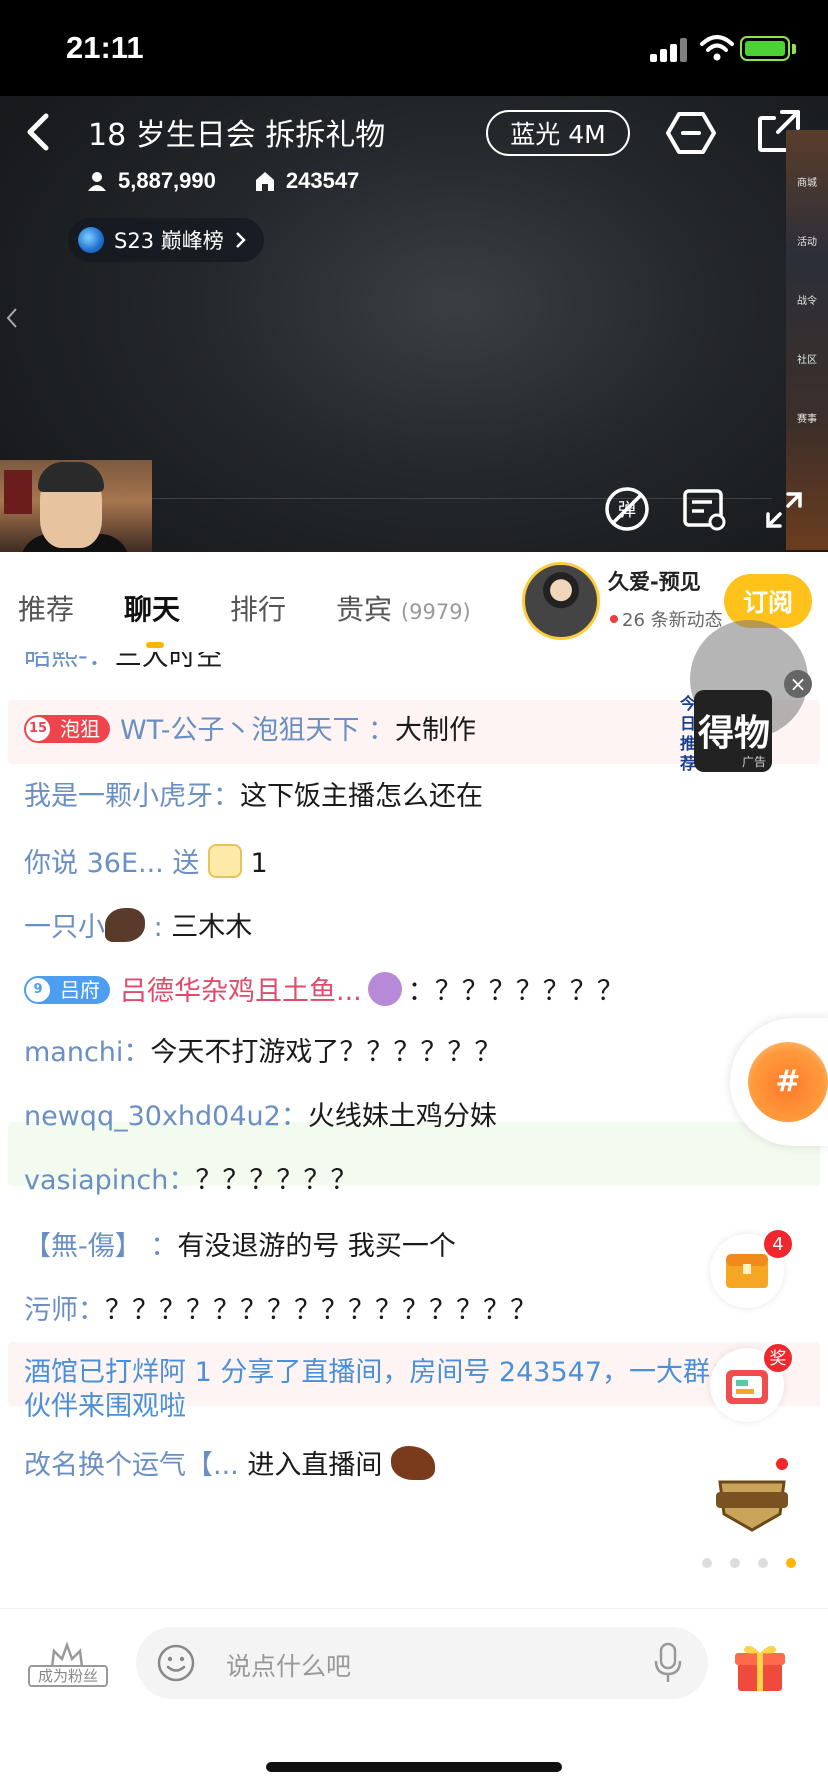 This screenshot has width=828, height=1792. Describe the element at coordinates (132, 796) in the screenshot. I see `chat-username: 我是一颗小虎牙：` at that location.